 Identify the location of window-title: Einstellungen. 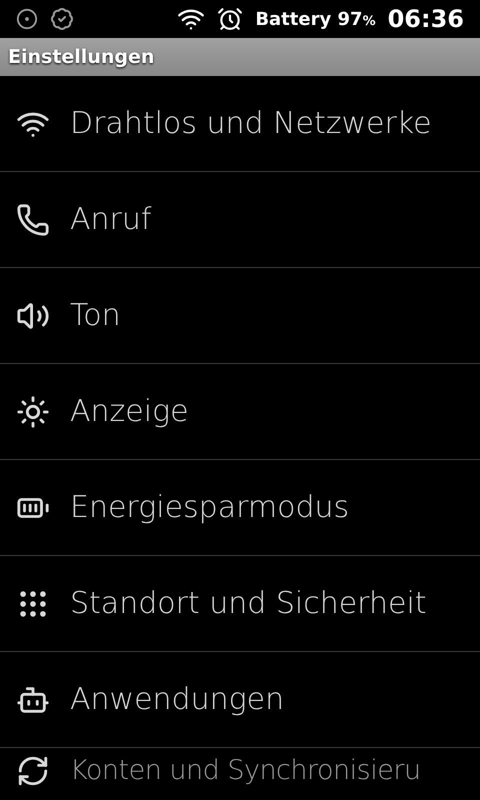
(81, 57).